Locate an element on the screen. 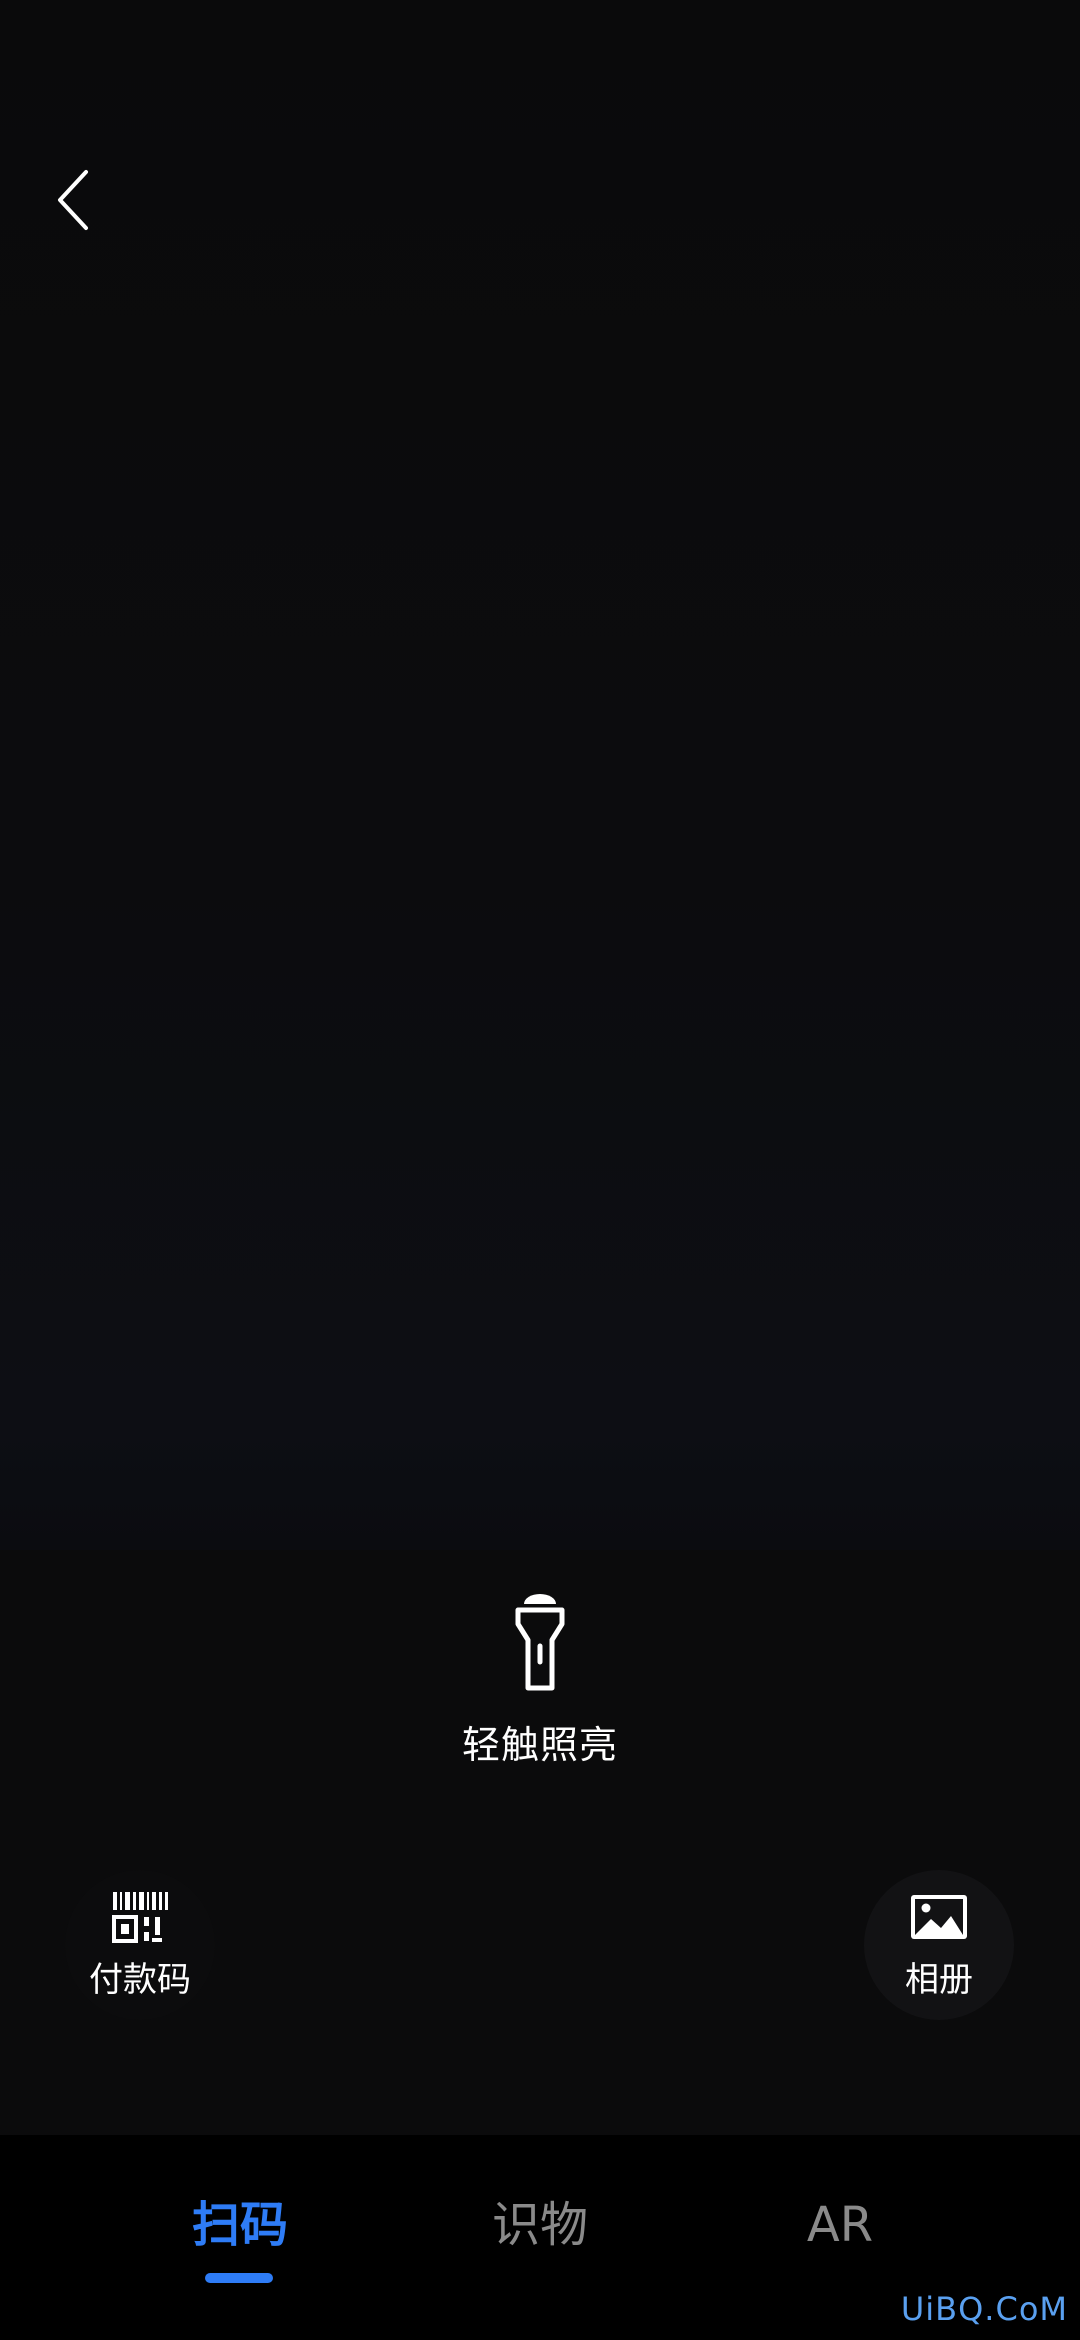 Image resolution: width=1080 pixels, height=2340 pixels. chevron-left-icon is located at coordinates (73, 200).